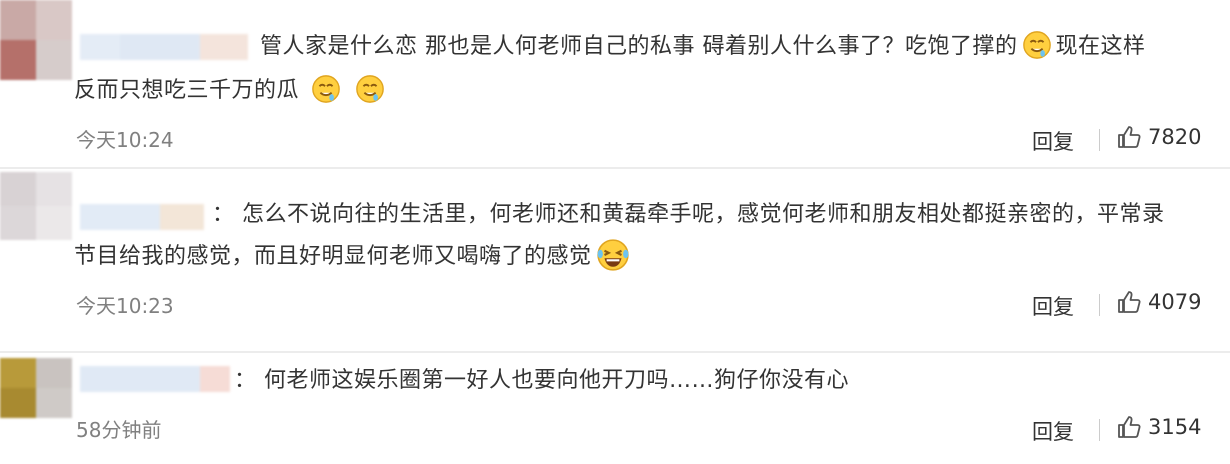 Image resolution: width=1230 pixels, height=464 pixels. Describe the element at coordinates (354, 255) in the screenshot. I see `comment-text-line2: 节目给我的感觉，而且好明显何老师又喝嗨了的感觉` at that location.